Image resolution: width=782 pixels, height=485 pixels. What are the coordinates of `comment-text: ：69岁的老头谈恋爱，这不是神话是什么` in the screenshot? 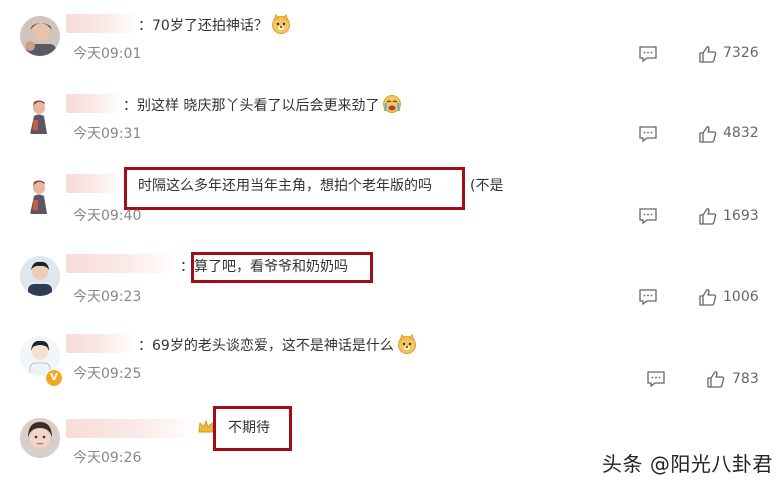 It's located at (277, 345).